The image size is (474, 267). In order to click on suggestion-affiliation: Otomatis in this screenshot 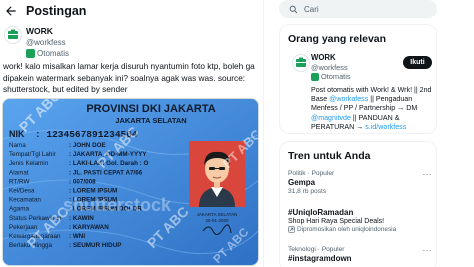, I will do `click(331, 77)`.